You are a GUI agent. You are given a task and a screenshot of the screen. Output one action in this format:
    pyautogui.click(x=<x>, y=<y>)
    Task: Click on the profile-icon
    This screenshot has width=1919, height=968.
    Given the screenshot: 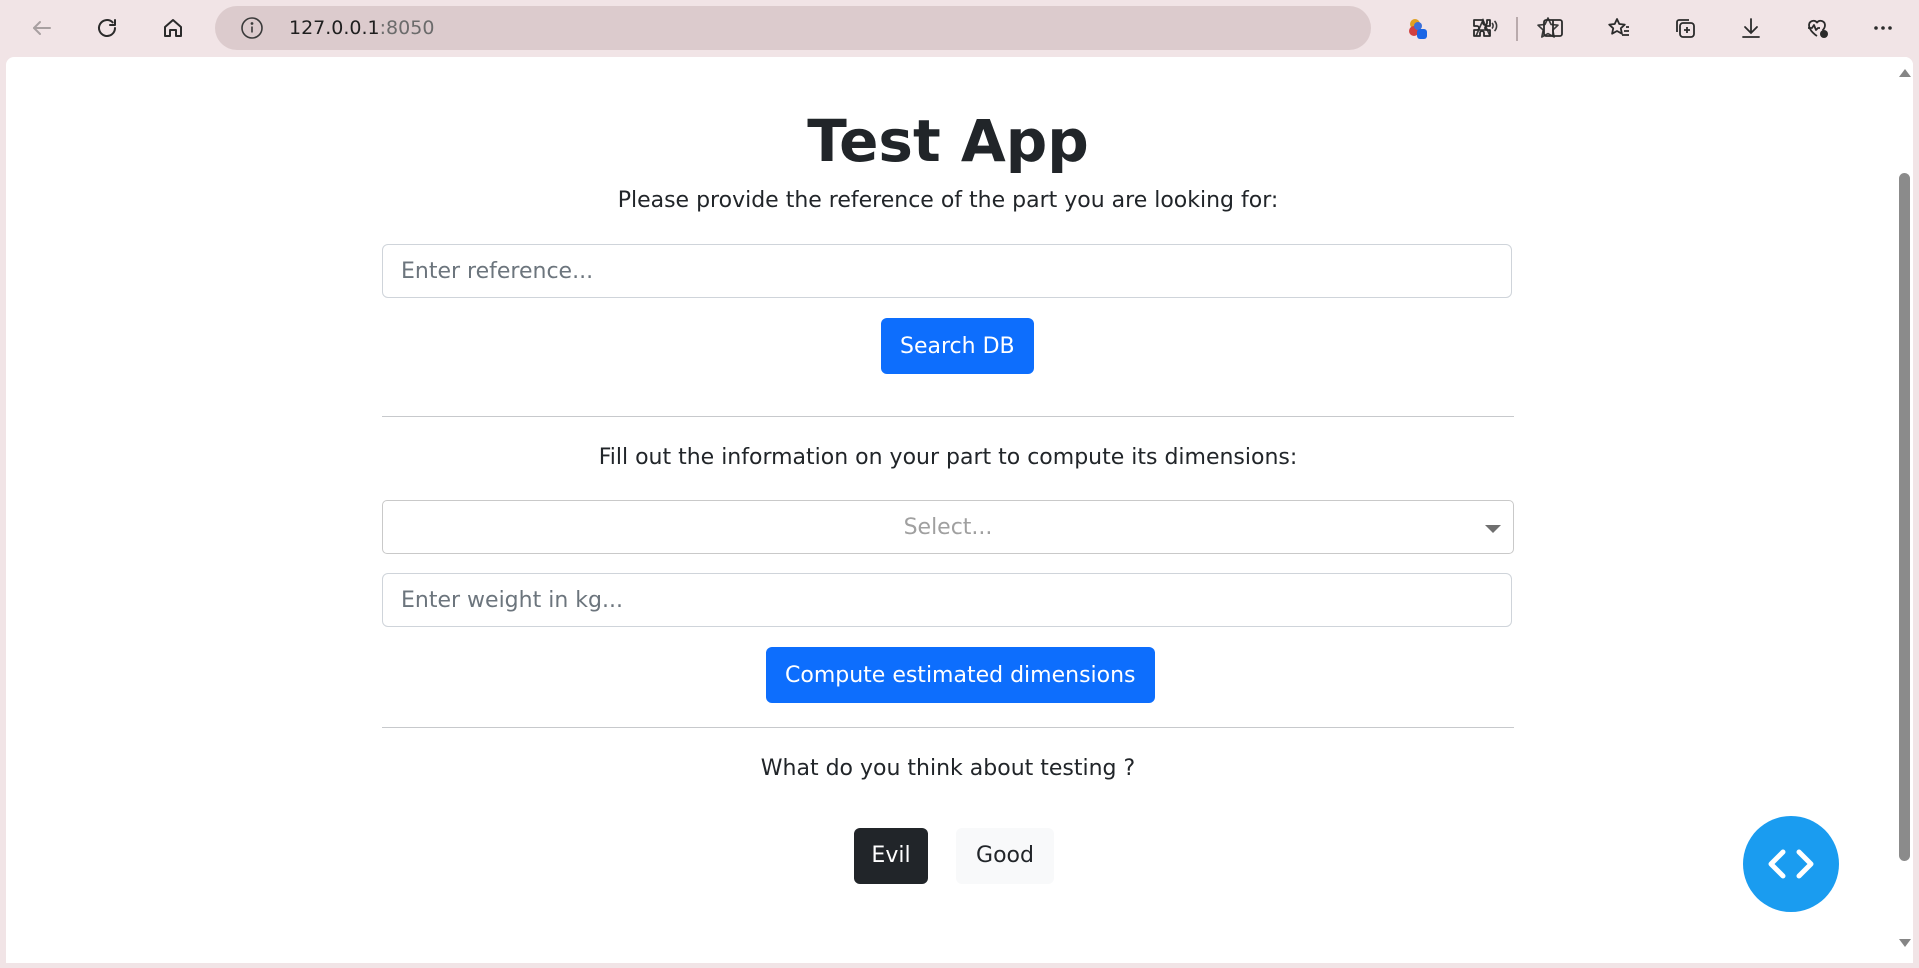 What is the action you would take?
    pyautogui.click(x=1418, y=28)
    